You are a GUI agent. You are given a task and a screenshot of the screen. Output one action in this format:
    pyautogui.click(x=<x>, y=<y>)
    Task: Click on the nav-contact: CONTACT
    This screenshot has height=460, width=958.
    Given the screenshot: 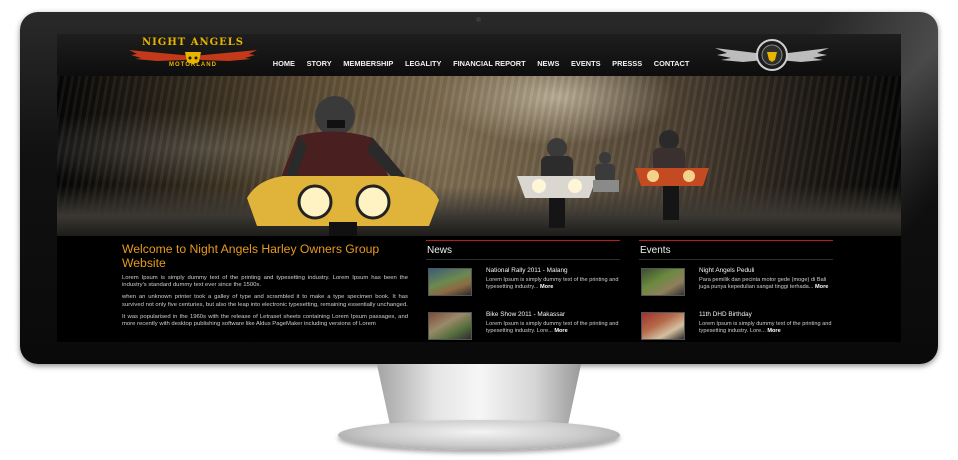 What is the action you would take?
    pyautogui.click(x=671, y=63)
    